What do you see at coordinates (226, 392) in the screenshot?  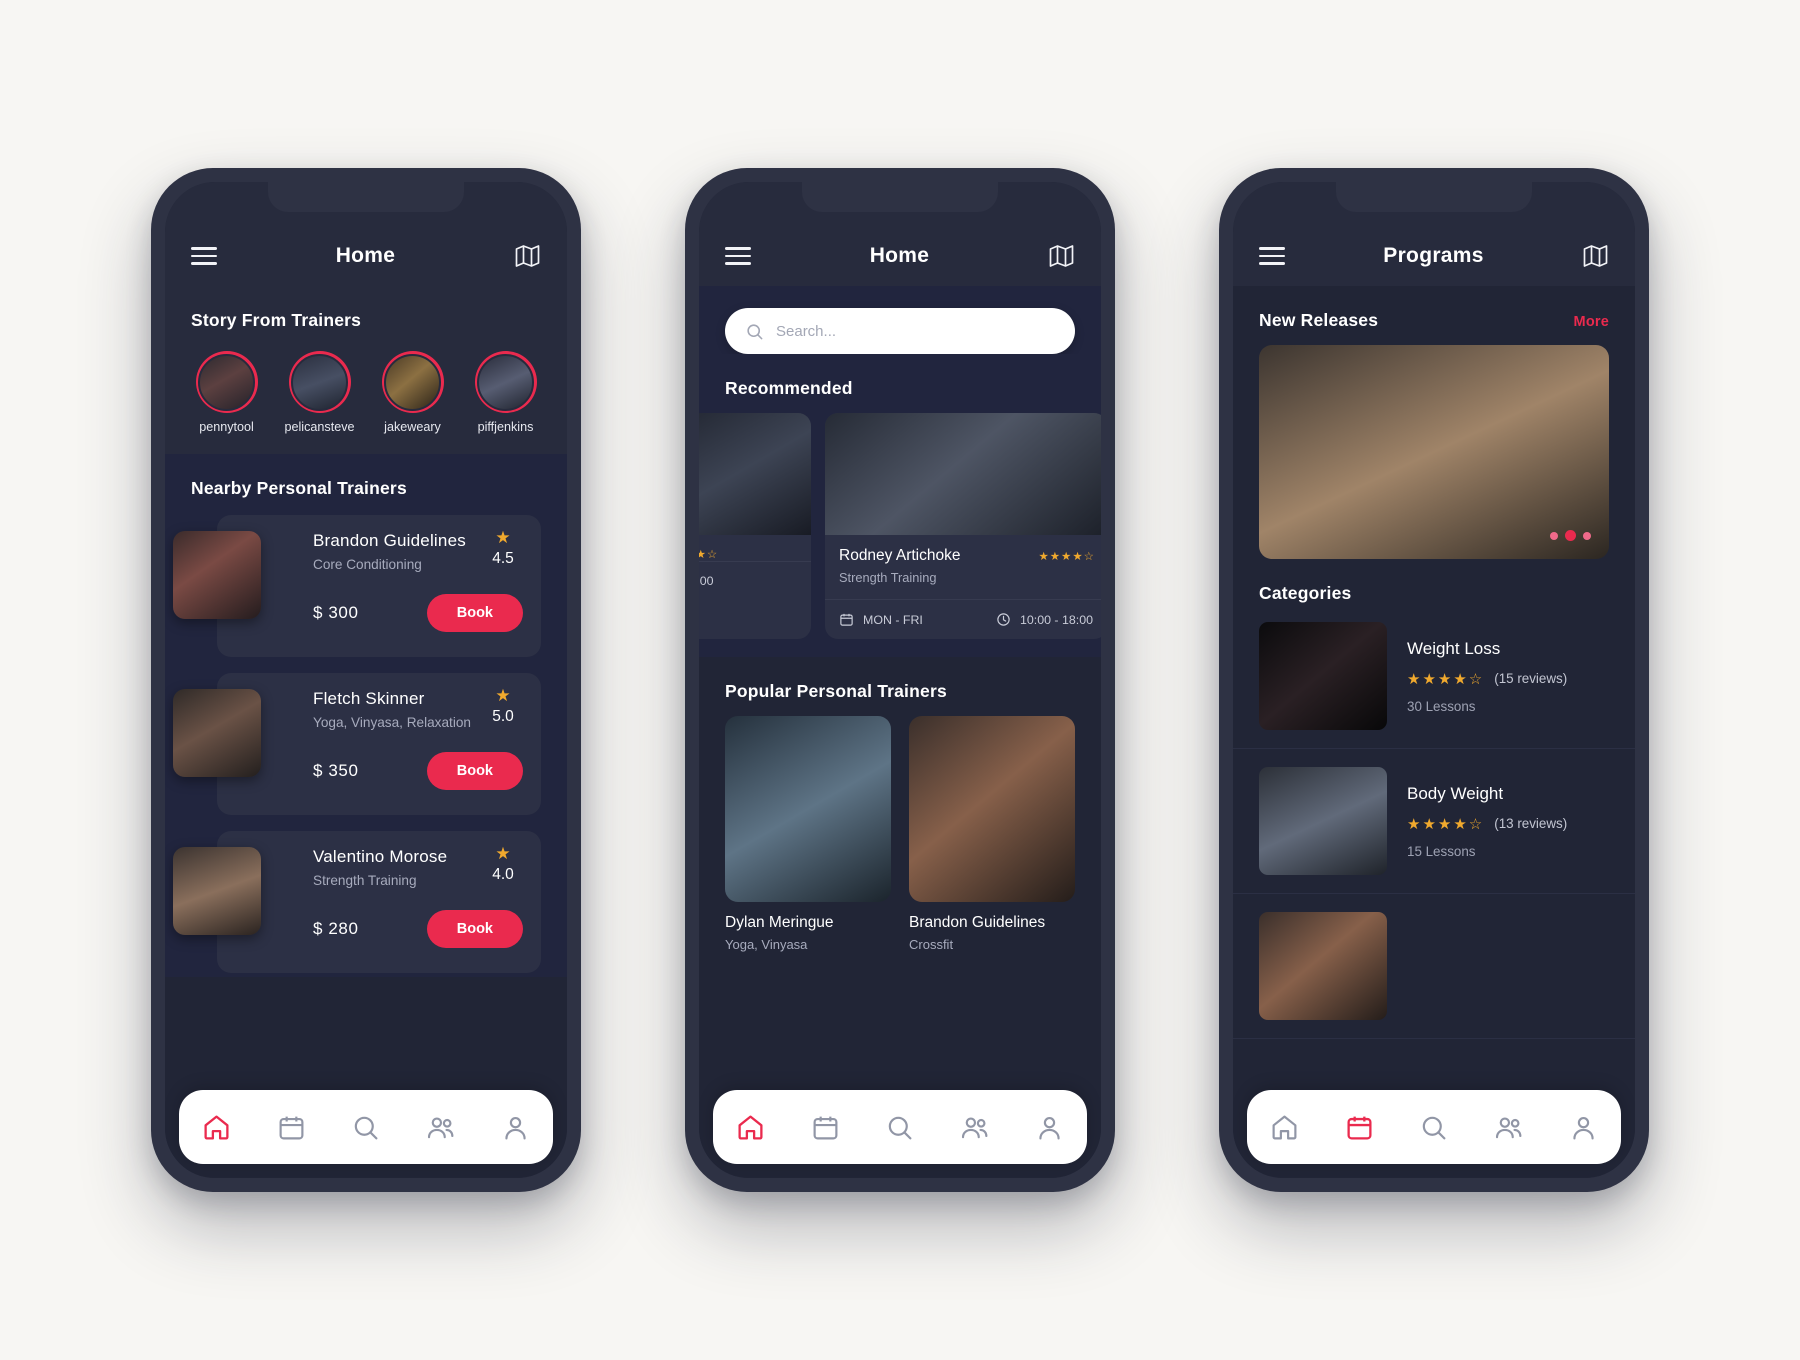 I see `story-item: pennytool` at bounding box center [226, 392].